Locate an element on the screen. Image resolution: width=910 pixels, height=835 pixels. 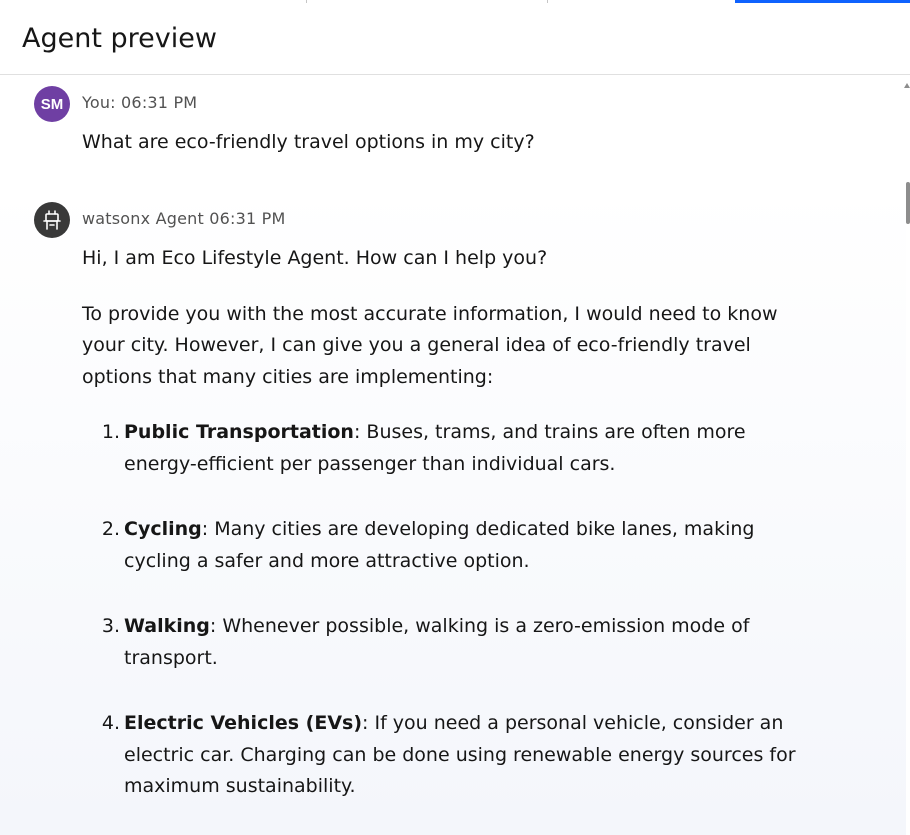
item-title: Cycling is located at coordinates (163, 529).